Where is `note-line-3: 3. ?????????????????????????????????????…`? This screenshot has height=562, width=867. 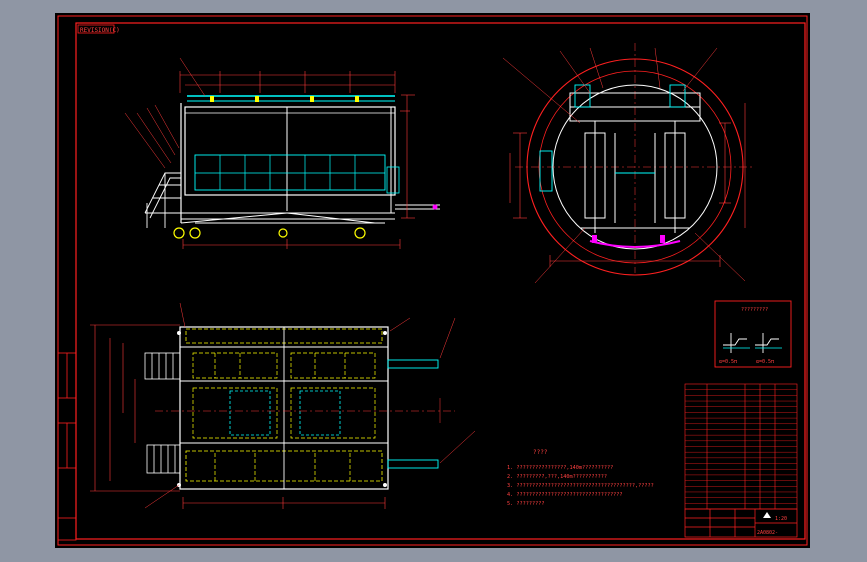 note-line-3: 3. ?????????????????????????????????????… is located at coordinates (580, 486).